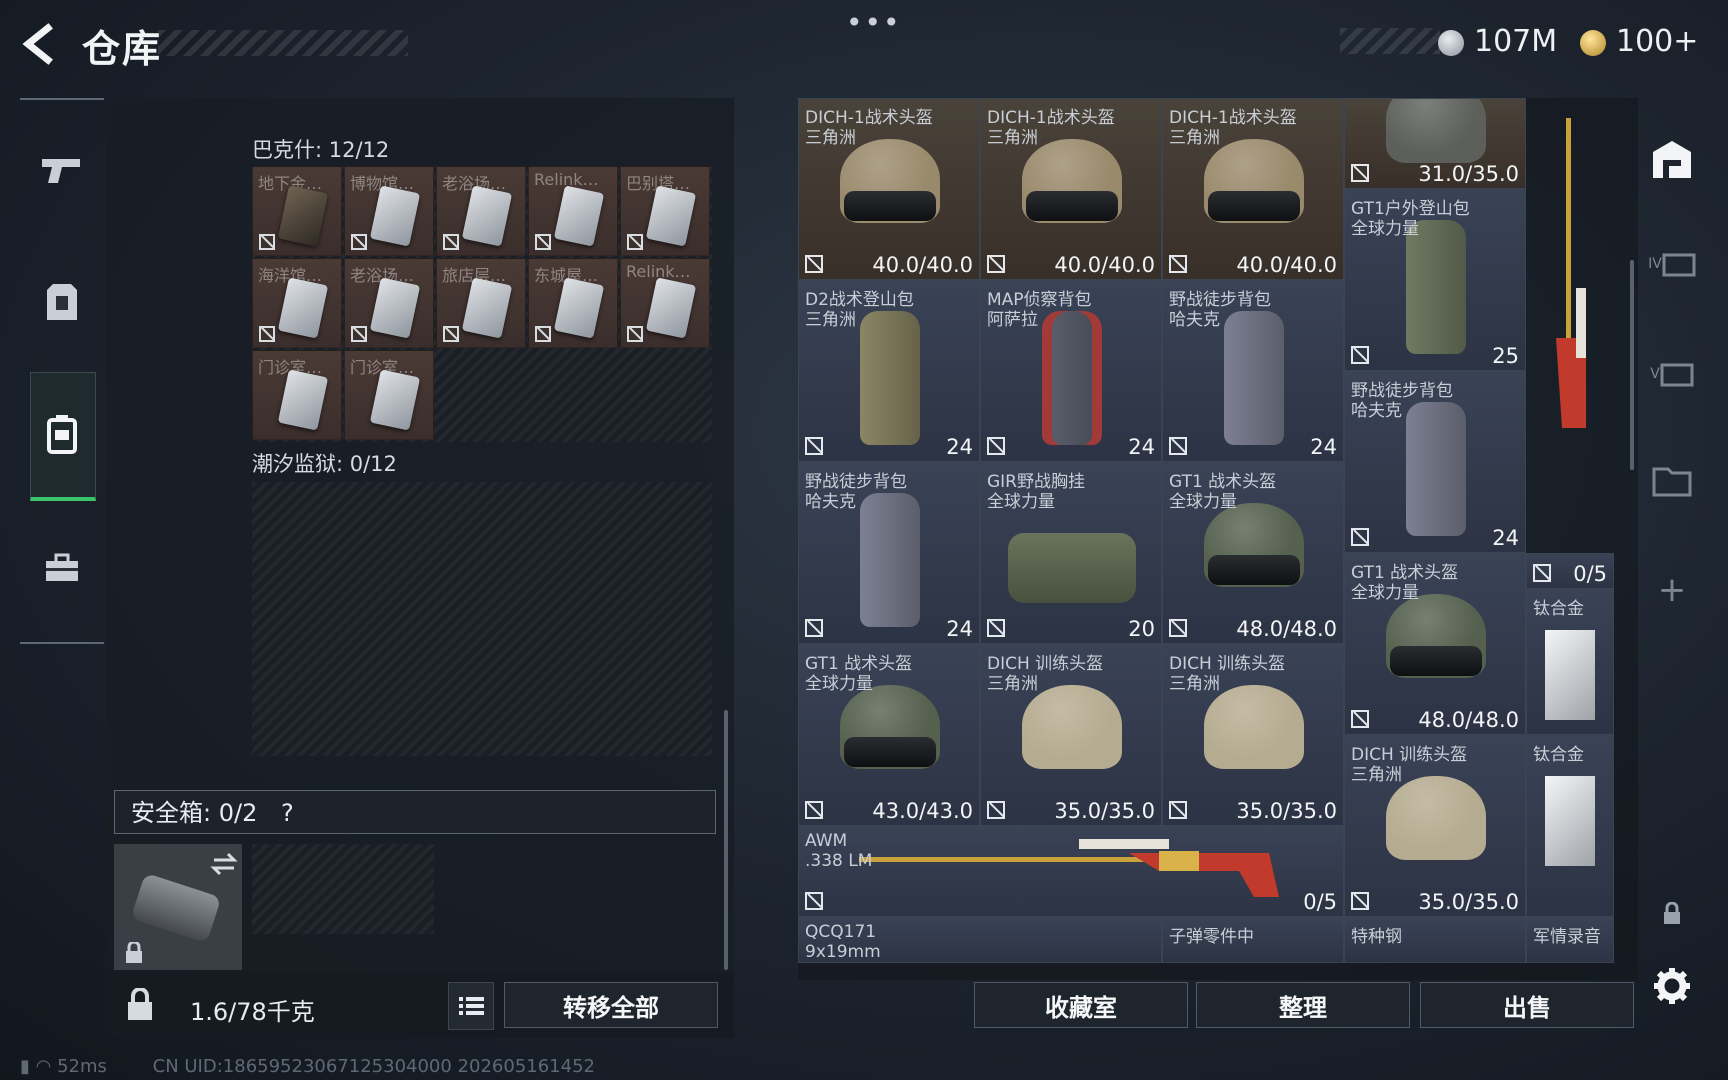 Image resolution: width=1728 pixels, height=1080 pixels. What do you see at coordinates (980, 940) in the screenshot?
I see `inventory-item: QCQ171 9x19mm` at bounding box center [980, 940].